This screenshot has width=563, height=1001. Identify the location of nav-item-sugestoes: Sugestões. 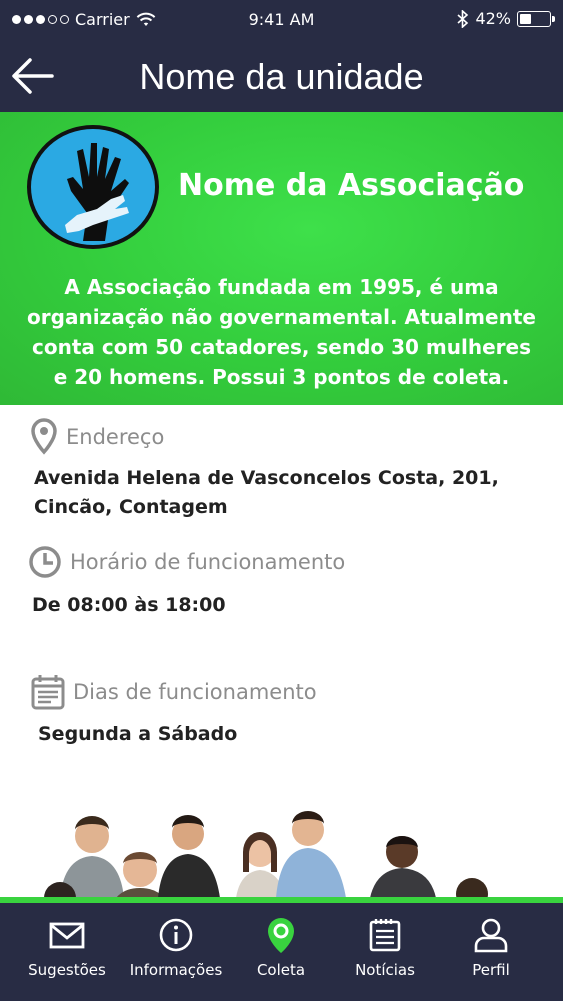
(67, 947).